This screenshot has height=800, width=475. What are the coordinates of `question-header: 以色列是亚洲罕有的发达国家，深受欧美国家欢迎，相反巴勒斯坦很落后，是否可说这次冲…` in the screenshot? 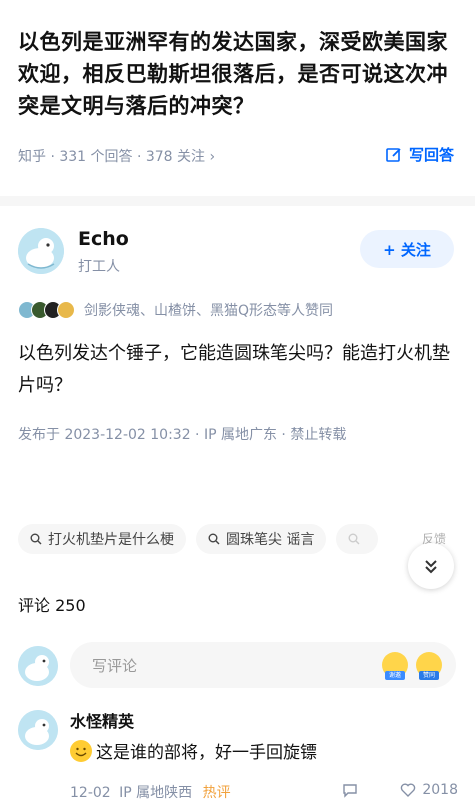 It's located at (238, 74).